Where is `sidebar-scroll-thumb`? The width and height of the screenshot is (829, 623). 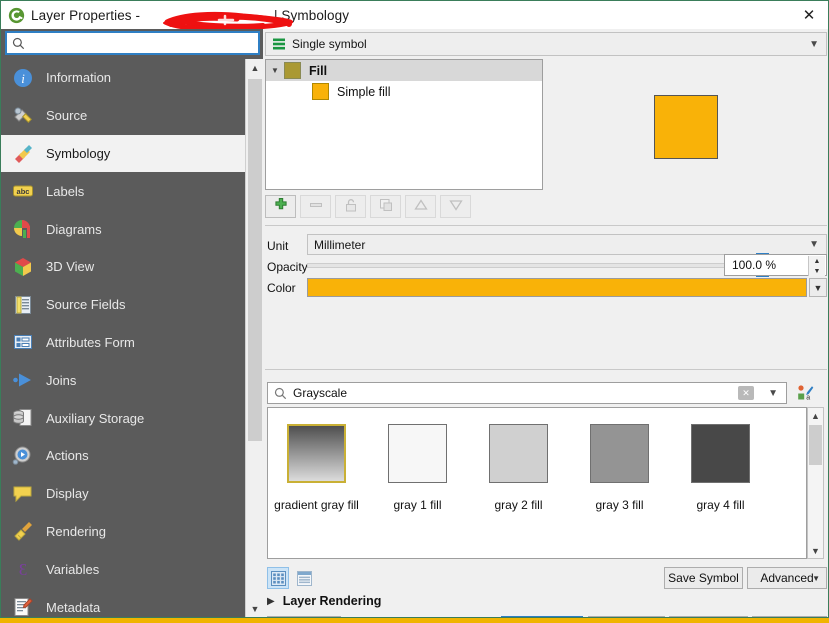 sidebar-scroll-thumb is located at coordinates (255, 260).